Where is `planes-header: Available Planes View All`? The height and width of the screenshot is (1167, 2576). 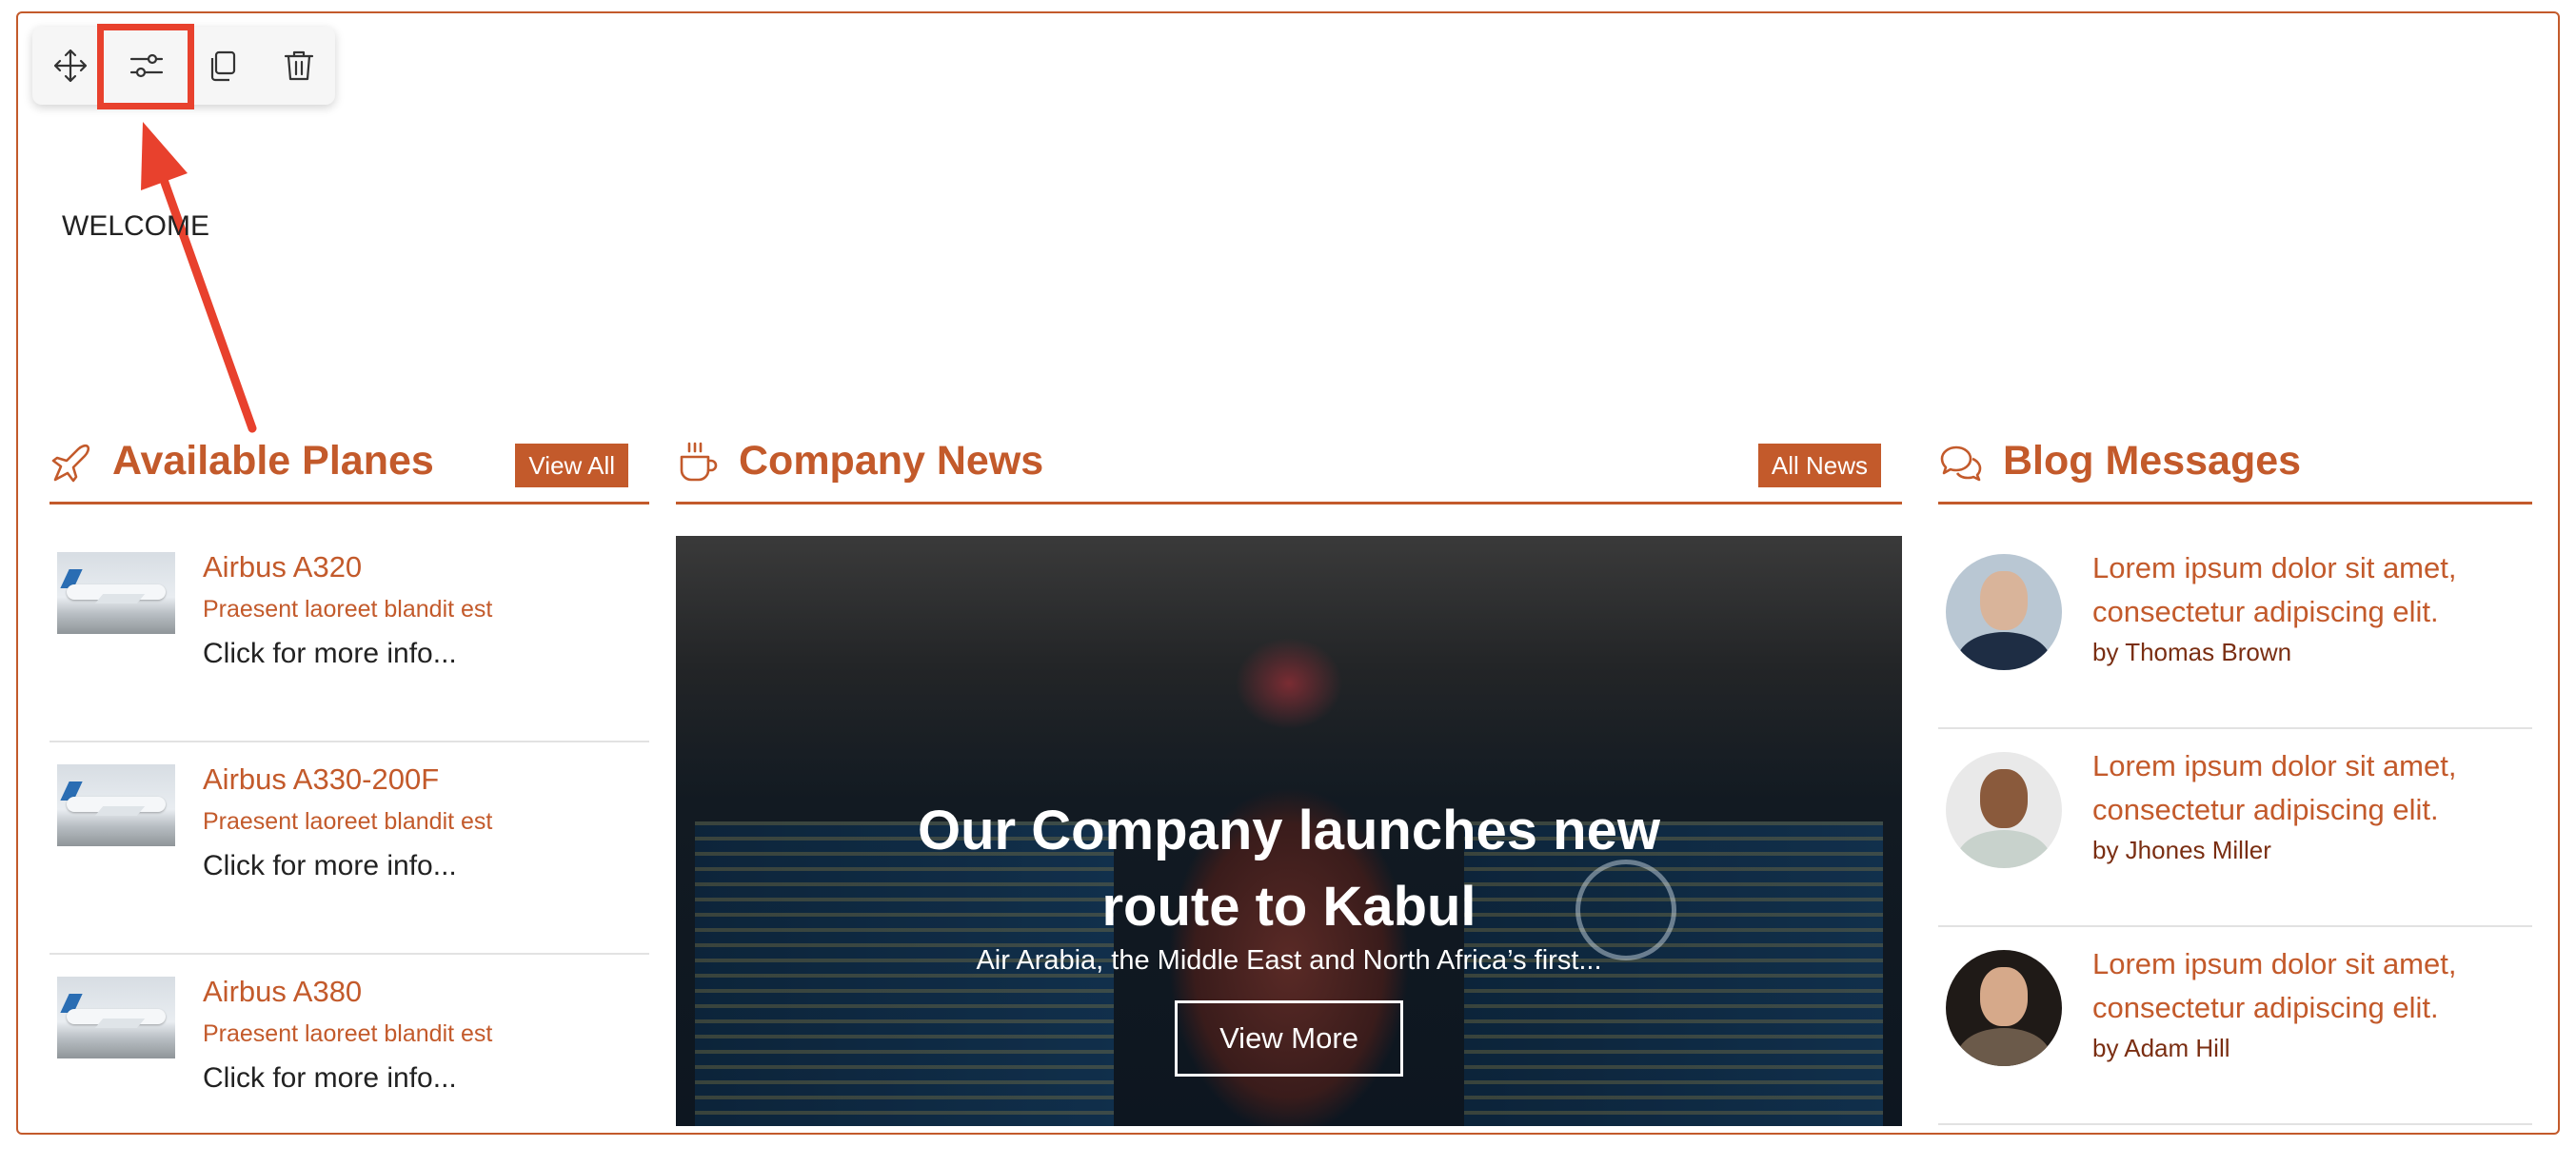 planes-header: Available Planes View All is located at coordinates (349, 467).